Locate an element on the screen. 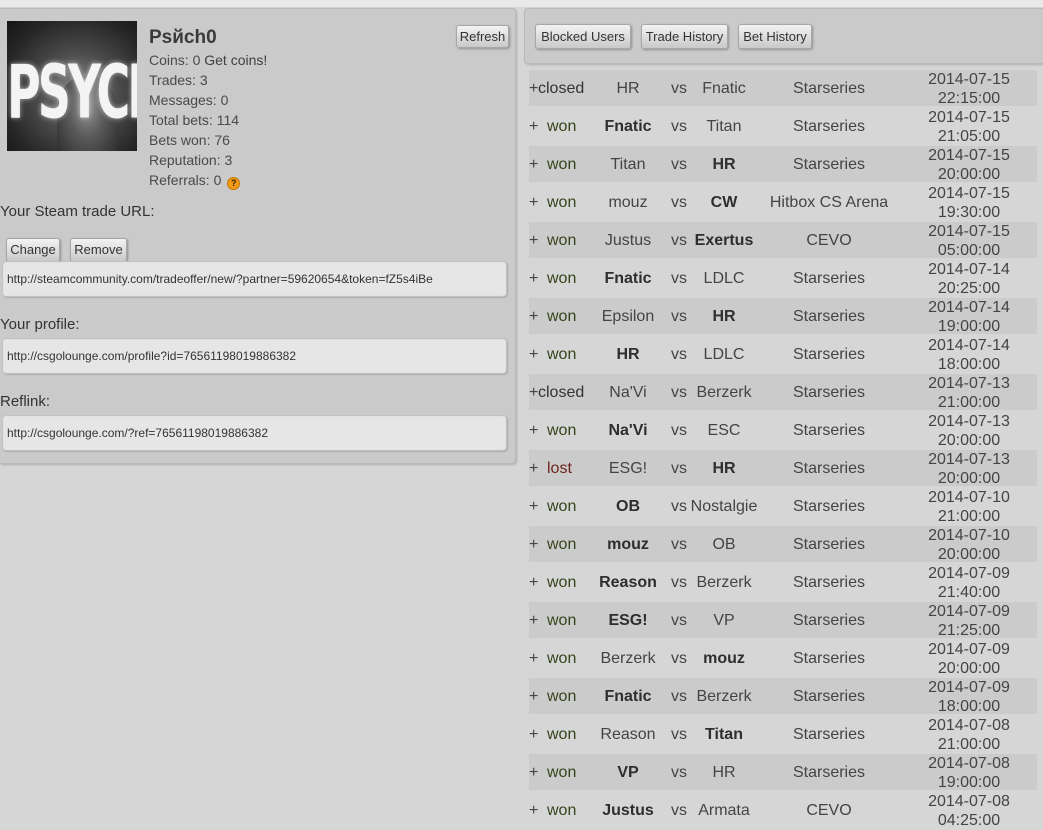 The width and height of the screenshot is (1043, 830). match-time: 04:25:00 is located at coordinates (969, 820).